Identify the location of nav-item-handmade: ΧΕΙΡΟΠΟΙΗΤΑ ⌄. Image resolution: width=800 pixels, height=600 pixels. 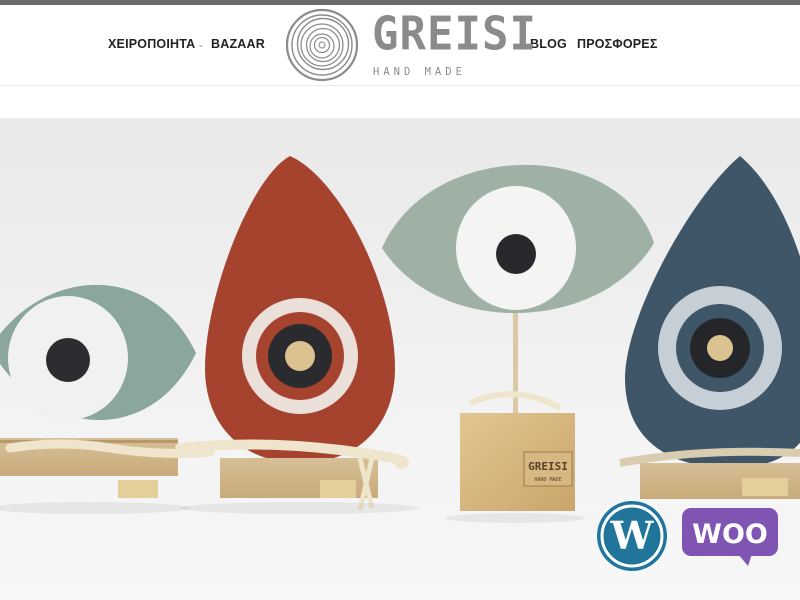
(156, 44).